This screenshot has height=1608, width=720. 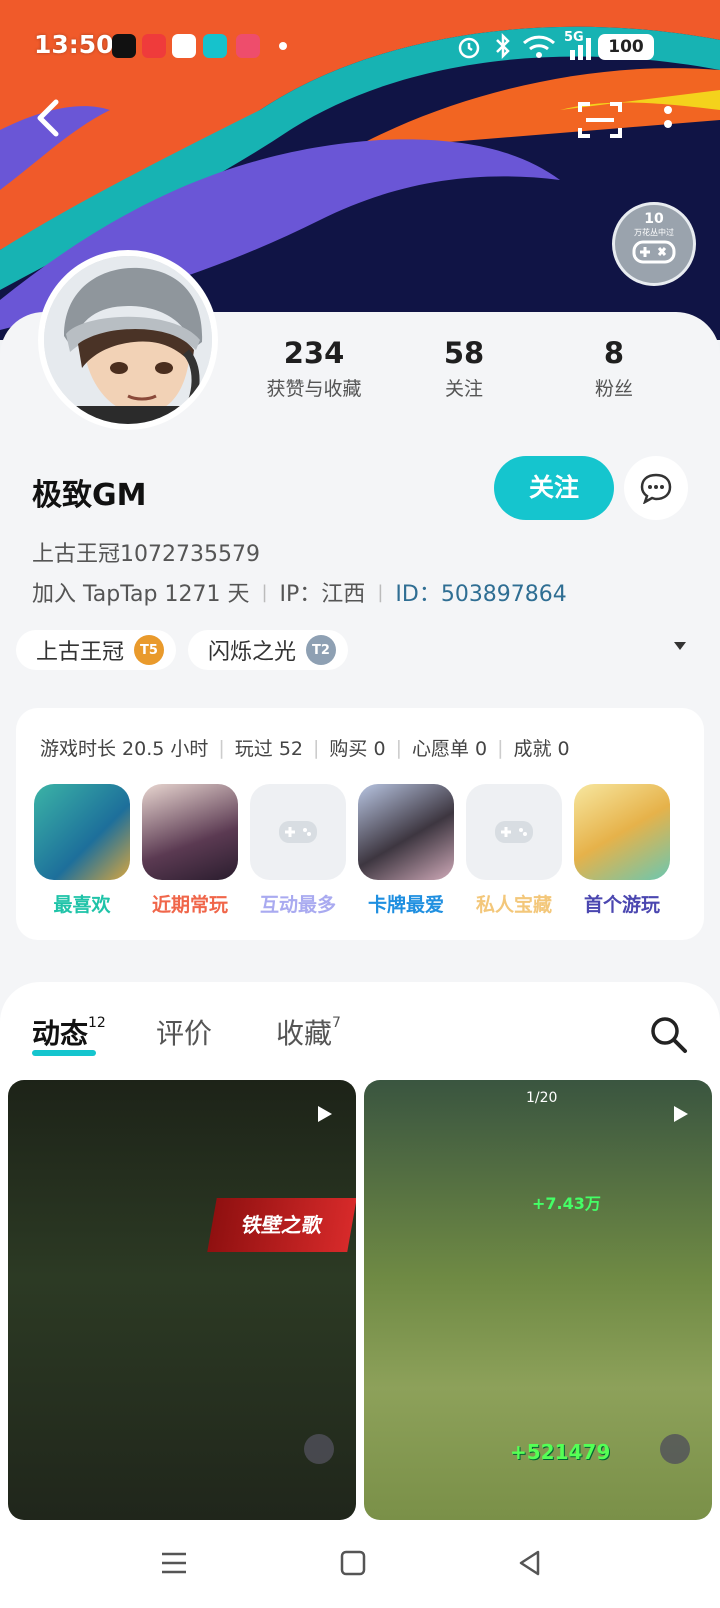 I want to click on tab-feed-count: 12, so click(x=97, y=1022).